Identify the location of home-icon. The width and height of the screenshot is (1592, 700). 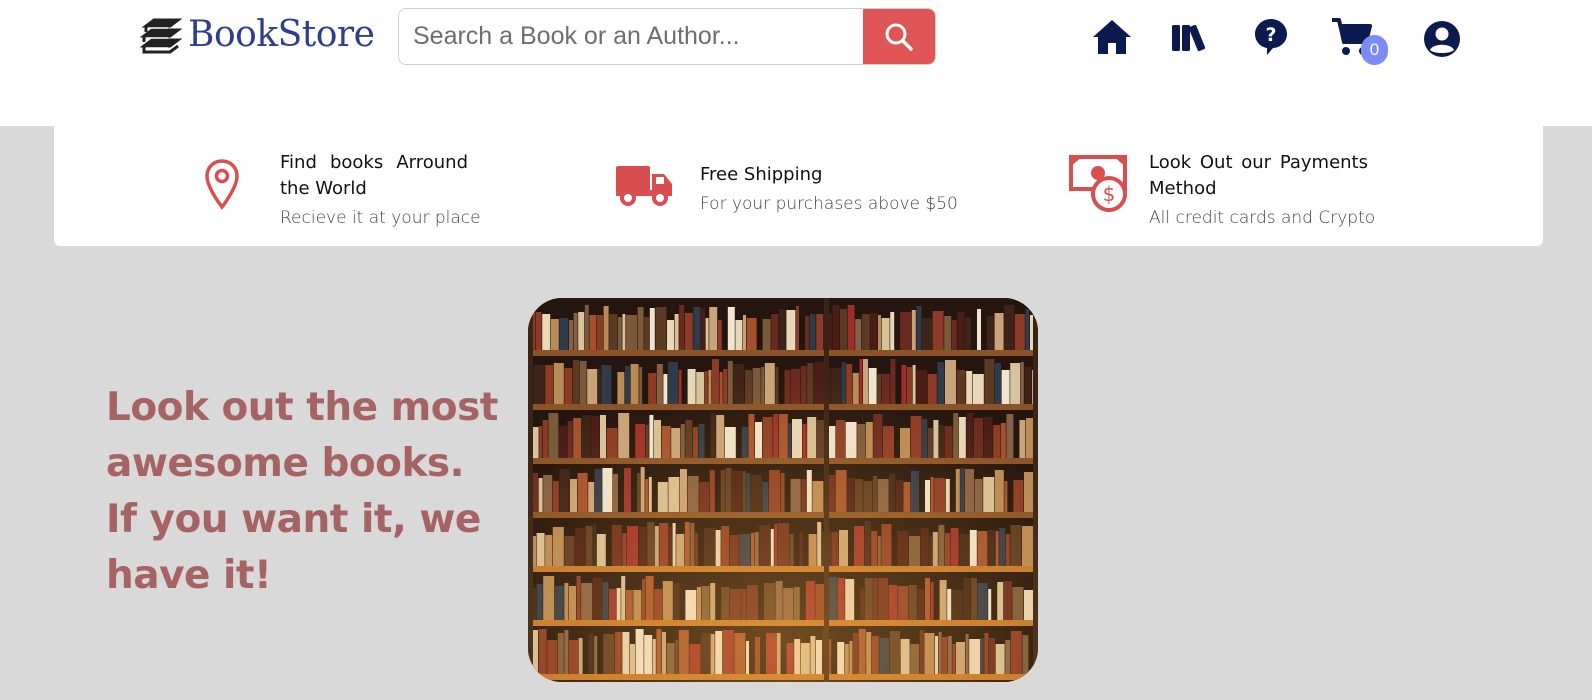
(1112, 37).